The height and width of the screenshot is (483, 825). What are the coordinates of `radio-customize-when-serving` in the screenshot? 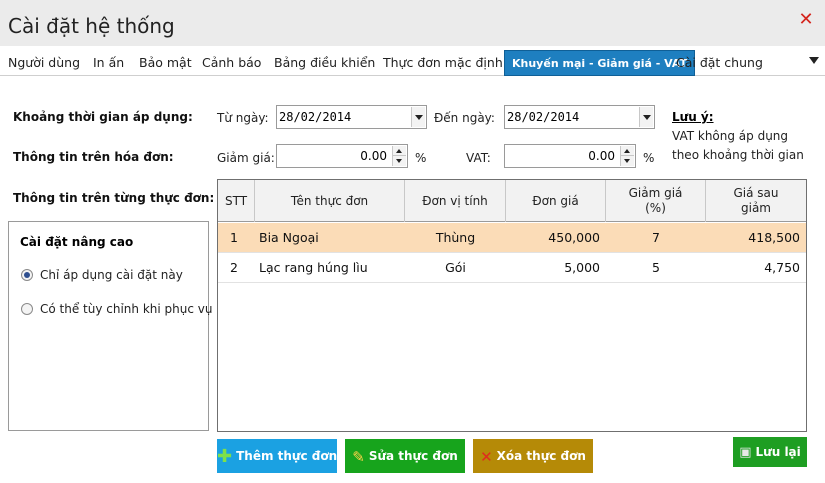 It's located at (27, 309).